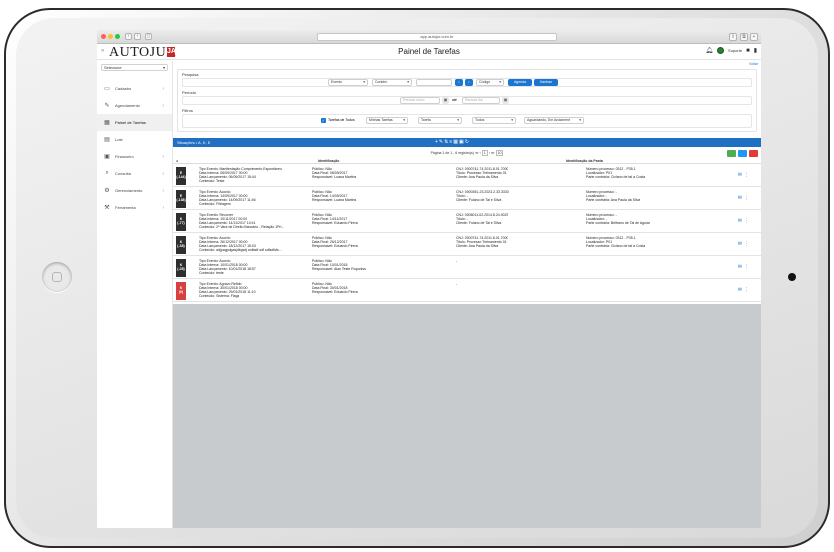 The height and width of the screenshot is (552, 834). What do you see at coordinates (479, 223) in the screenshot?
I see `cell-line: Cliente: Fulano de Tal e Silva` at bounding box center [479, 223].